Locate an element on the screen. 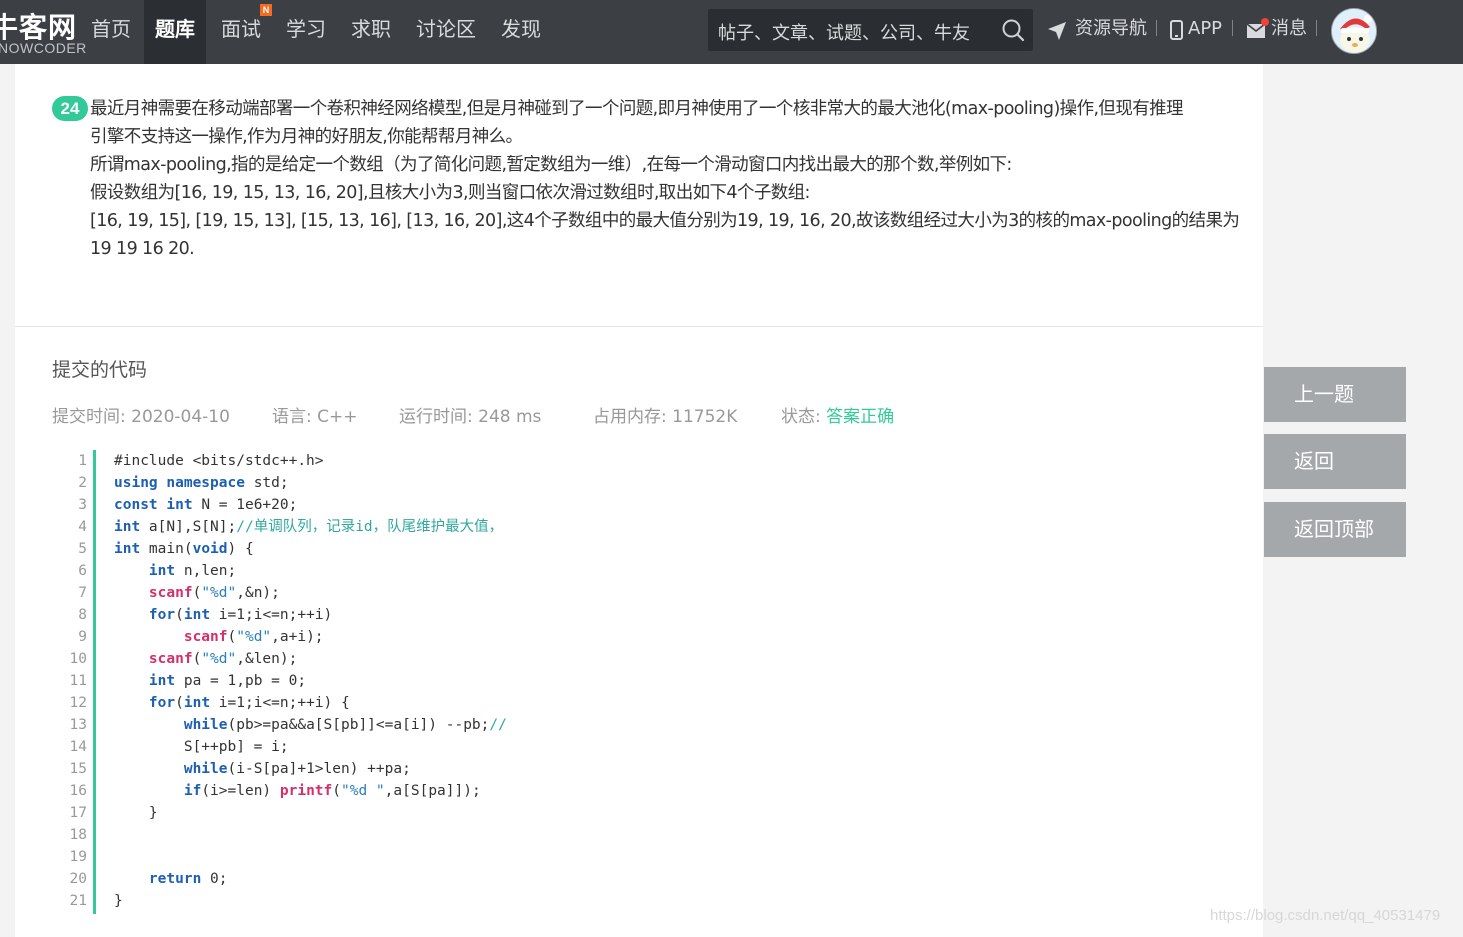 This screenshot has width=1463, height=937. code-text: scanf("%d",a+i); is located at coordinates (253, 637).